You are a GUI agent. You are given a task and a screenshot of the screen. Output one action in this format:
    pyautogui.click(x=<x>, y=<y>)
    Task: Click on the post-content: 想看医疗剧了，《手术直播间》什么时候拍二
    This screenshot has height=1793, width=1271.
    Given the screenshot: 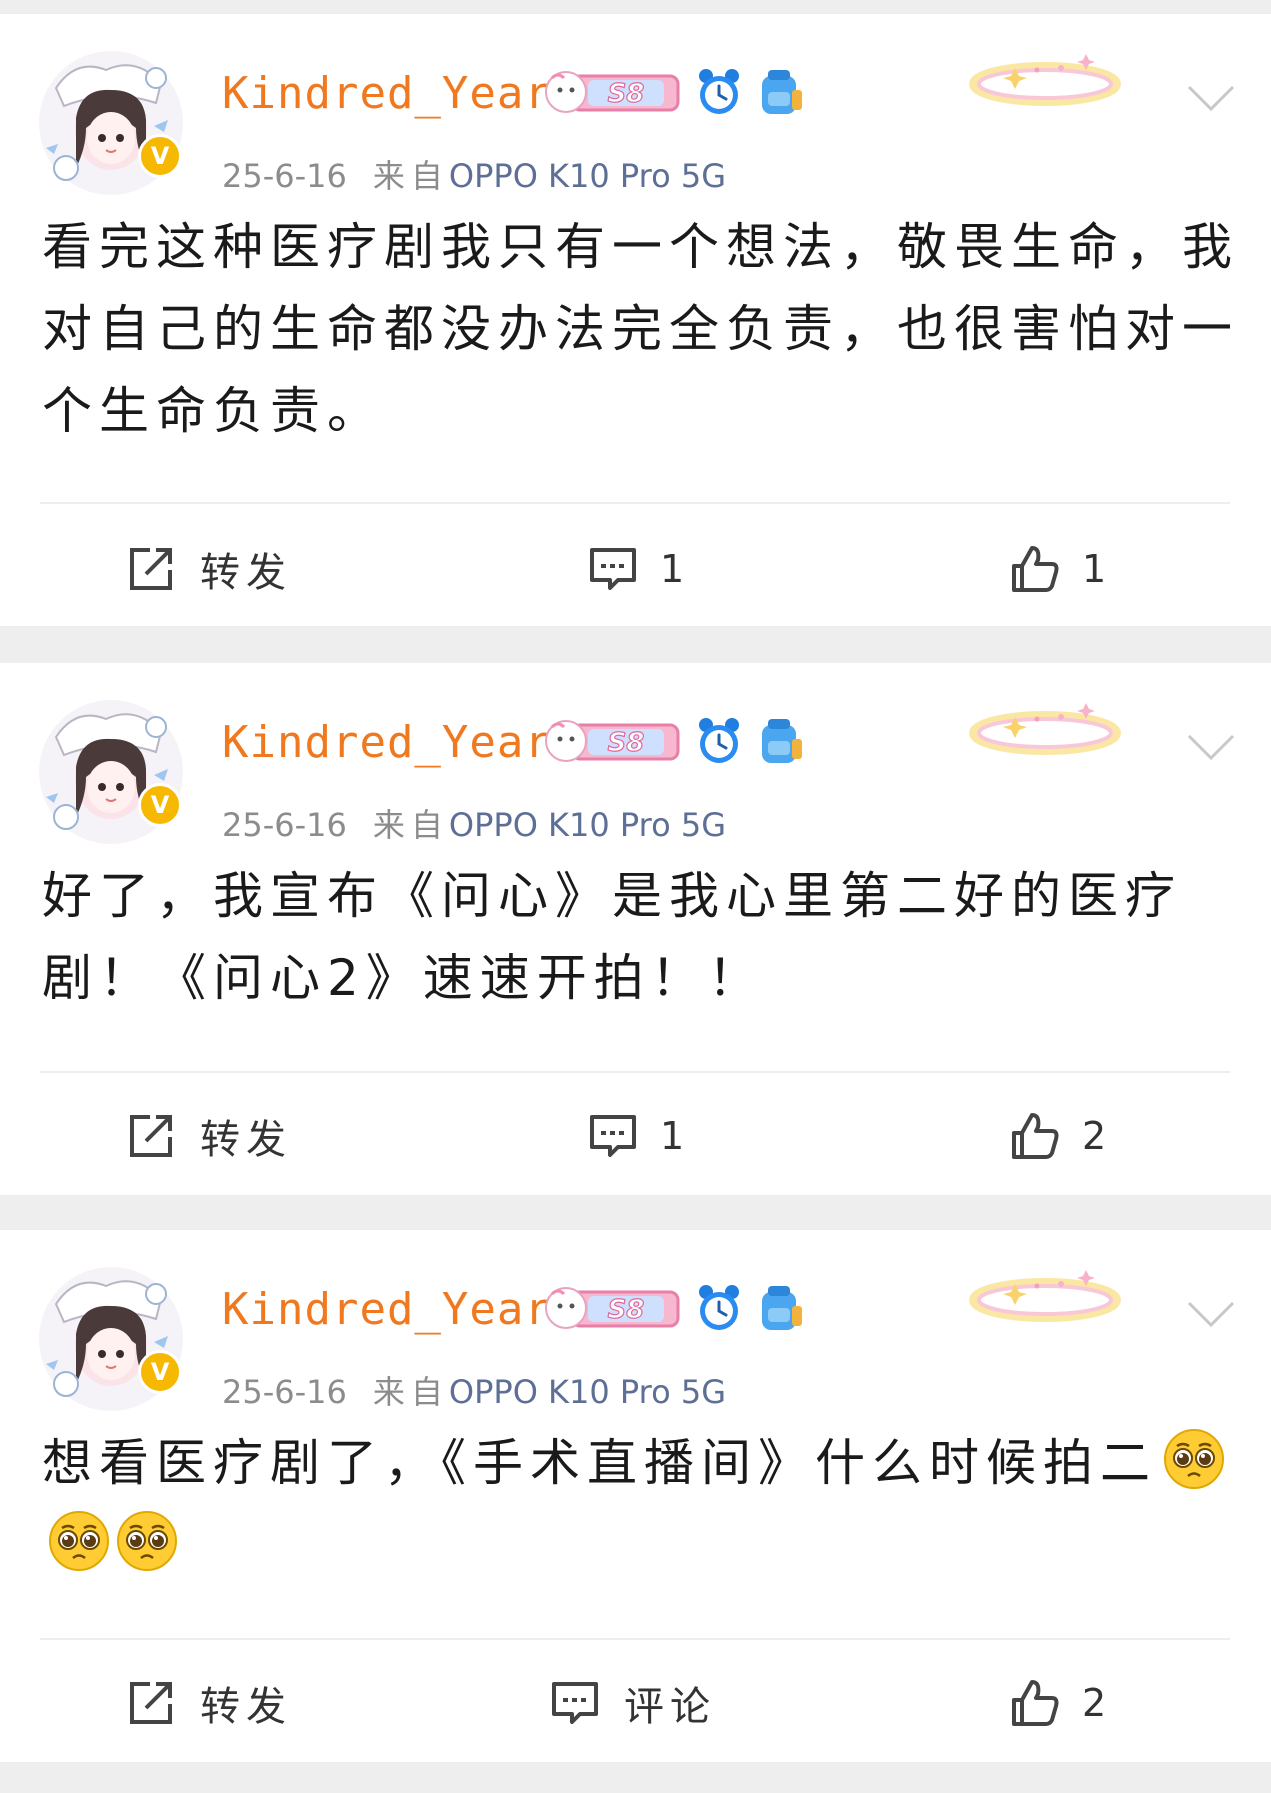 What is the action you would take?
    pyautogui.click(x=642, y=1504)
    